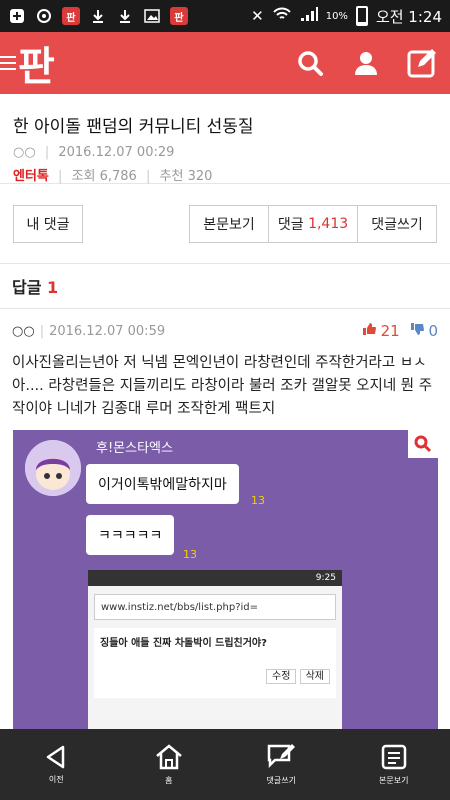 This screenshot has height=800, width=450. What do you see at coordinates (183, 643) in the screenshot?
I see `phone-post-title: 징들아 애들 진짜 차돌박이 드립친거야?` at bounding box center [183, 643].